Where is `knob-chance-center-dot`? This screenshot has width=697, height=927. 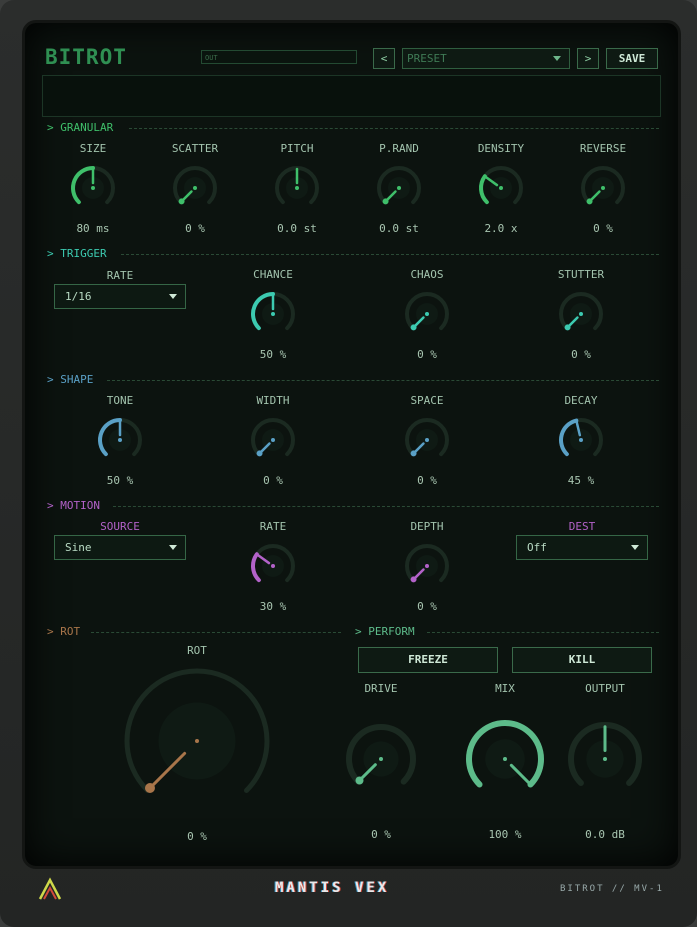
knob-chance-center-dot is located at coordinates (273, 314).